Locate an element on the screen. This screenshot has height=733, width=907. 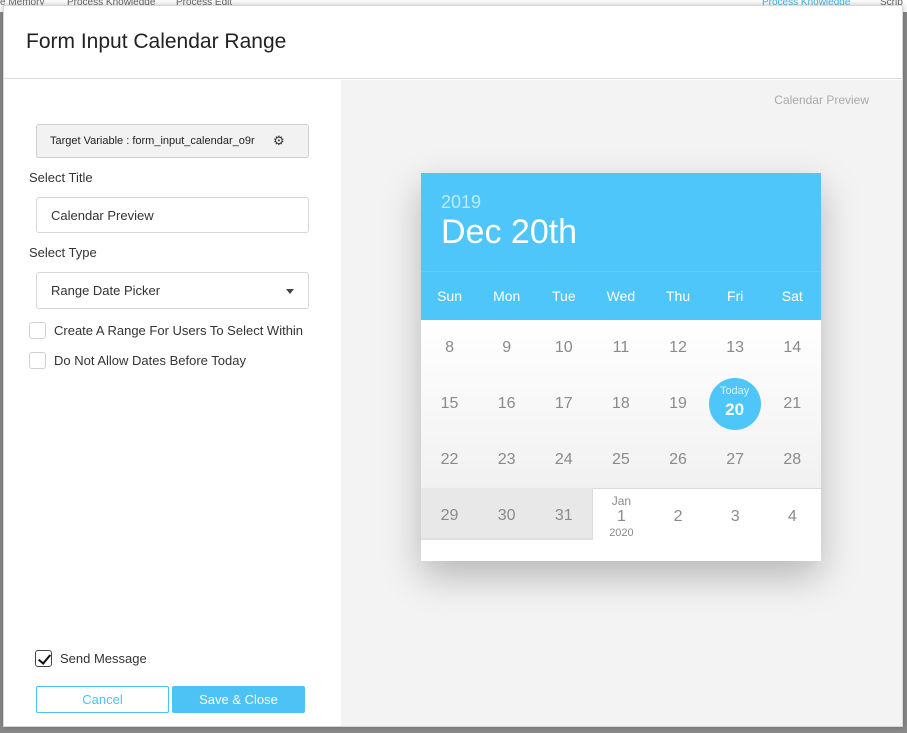
weekday-label: Sat is located at coordinates (792, 296).